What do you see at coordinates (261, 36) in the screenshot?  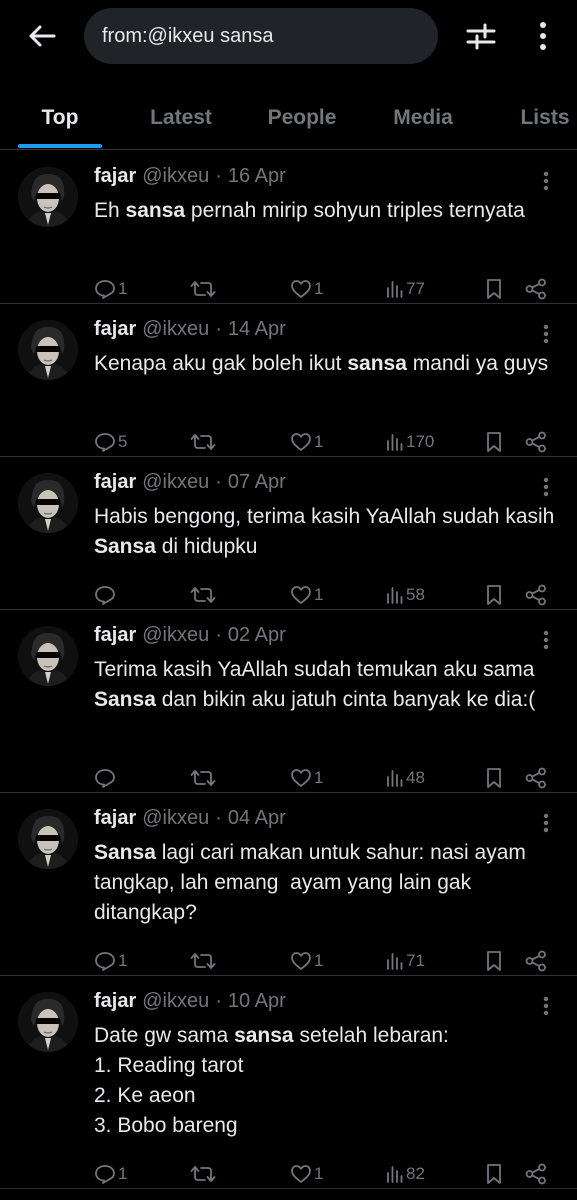 I see `search-input: from:@ikxeu sansa` at bounding box center [261, 36].